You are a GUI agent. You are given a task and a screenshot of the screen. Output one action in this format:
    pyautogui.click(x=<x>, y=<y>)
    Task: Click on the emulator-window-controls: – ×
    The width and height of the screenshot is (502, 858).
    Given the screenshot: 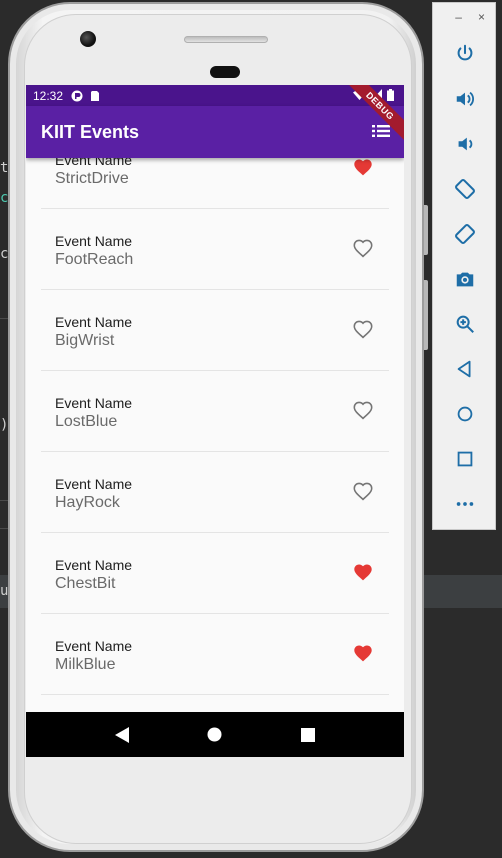 What is the action you would take?
    pyautogui.click(x=464, y=17)
    